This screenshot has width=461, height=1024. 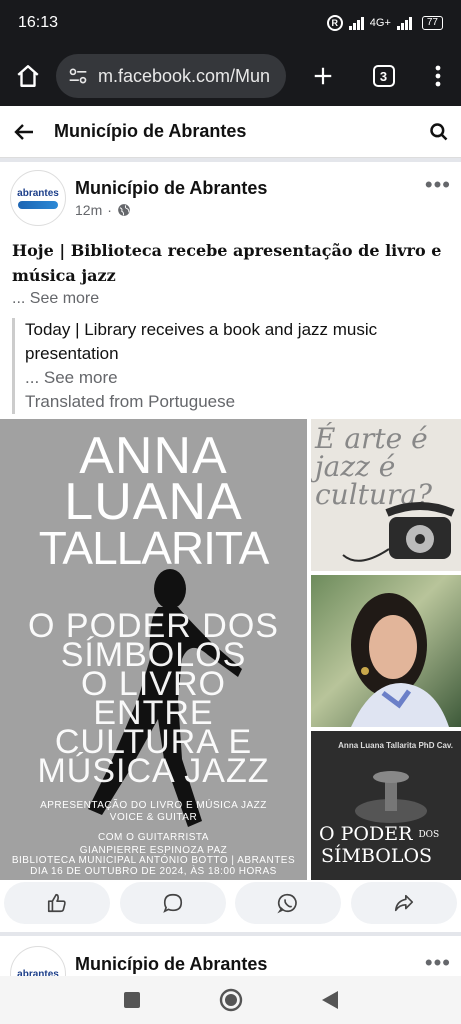 What do you see at coordinates (230, 23) in the screenshot?
I see `status-bar: 16:13 R 4G+ 77` at bounding box center [230, 23].